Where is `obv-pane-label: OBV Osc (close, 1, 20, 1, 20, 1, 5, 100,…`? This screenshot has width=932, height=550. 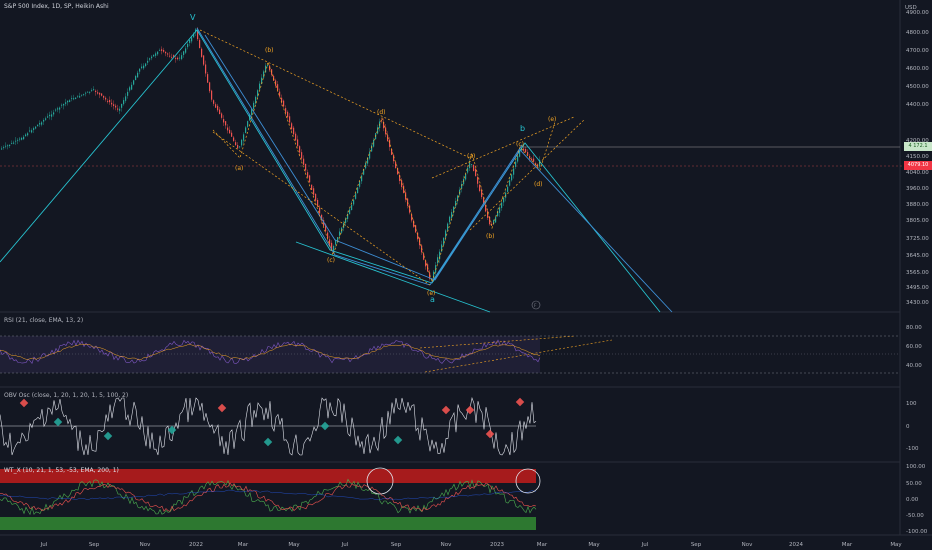 obv-pane-label: OBV Osc (close, 1, 20, 1, 20, 1, 5, 100,… is located at coordinates (66, 395).